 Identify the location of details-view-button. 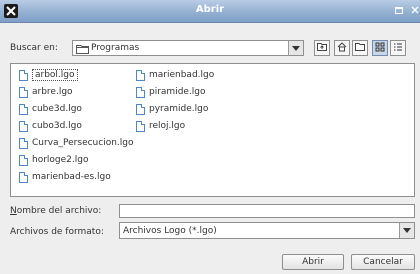
(398, 48).